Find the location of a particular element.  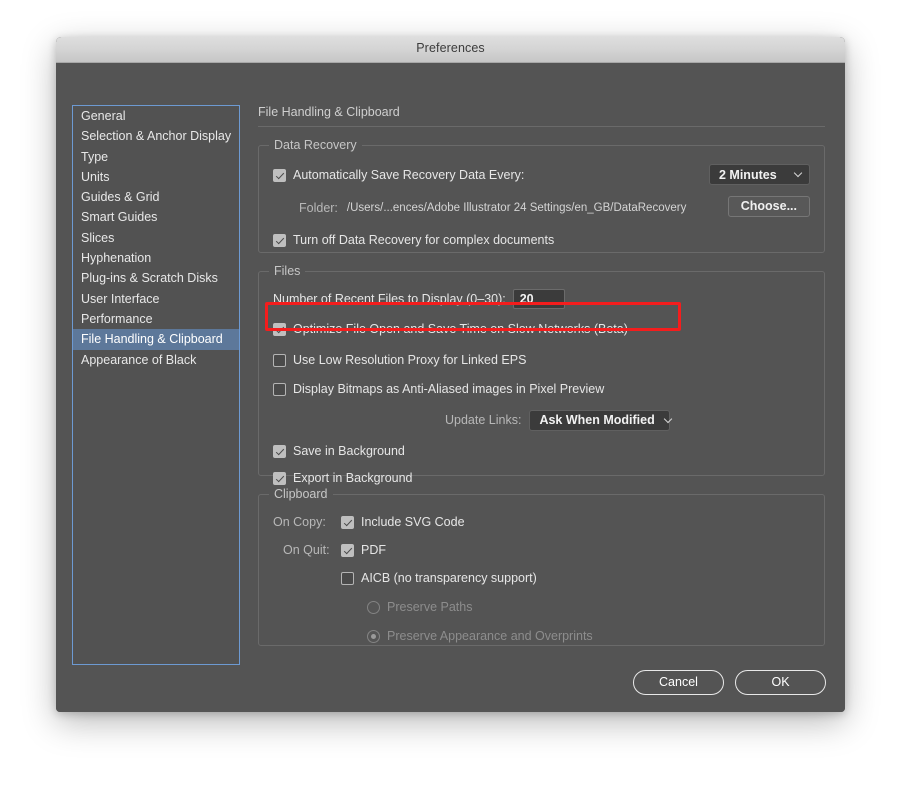

checkbox-auto-save-recovery is located at coordinates (279, 175).